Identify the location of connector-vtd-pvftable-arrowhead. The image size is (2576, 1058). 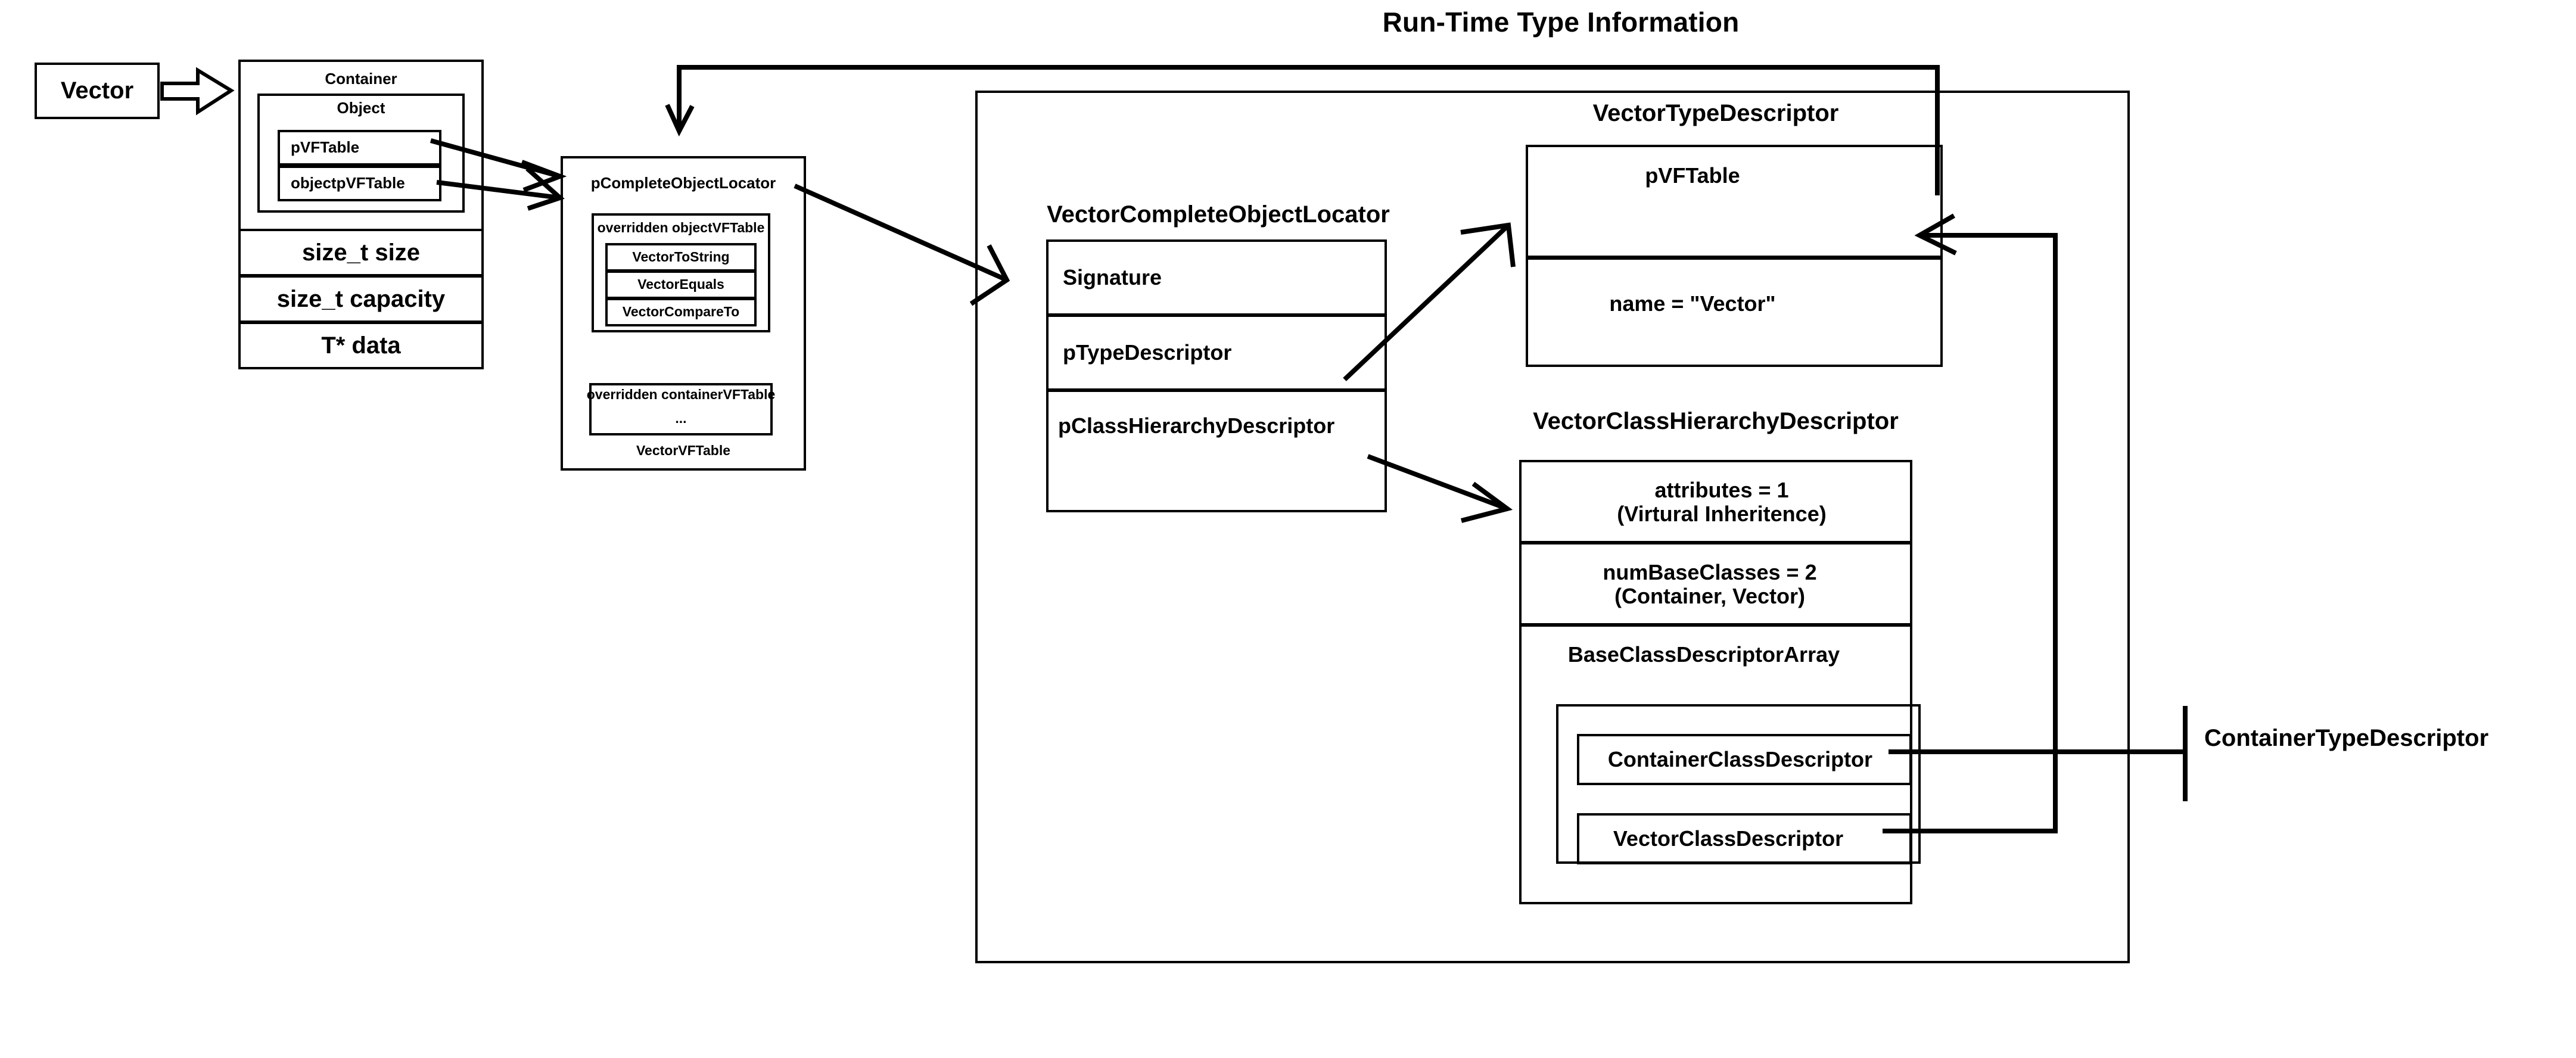
(680, 120).